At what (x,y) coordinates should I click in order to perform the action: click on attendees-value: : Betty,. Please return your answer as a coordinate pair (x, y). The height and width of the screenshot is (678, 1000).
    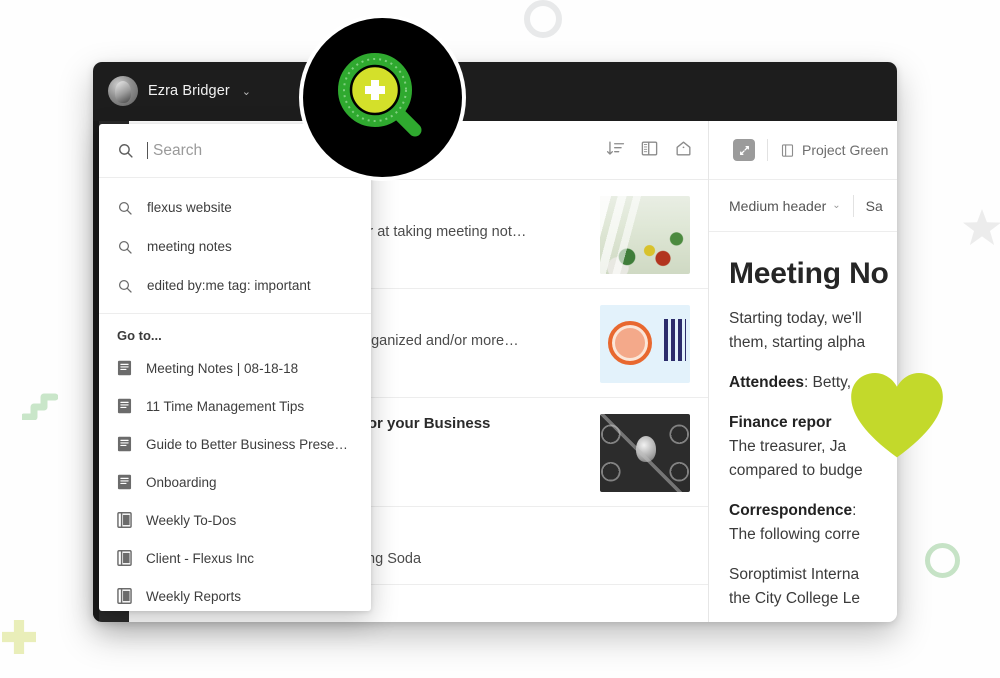
    Looking at the image, I should click on (827, 383).